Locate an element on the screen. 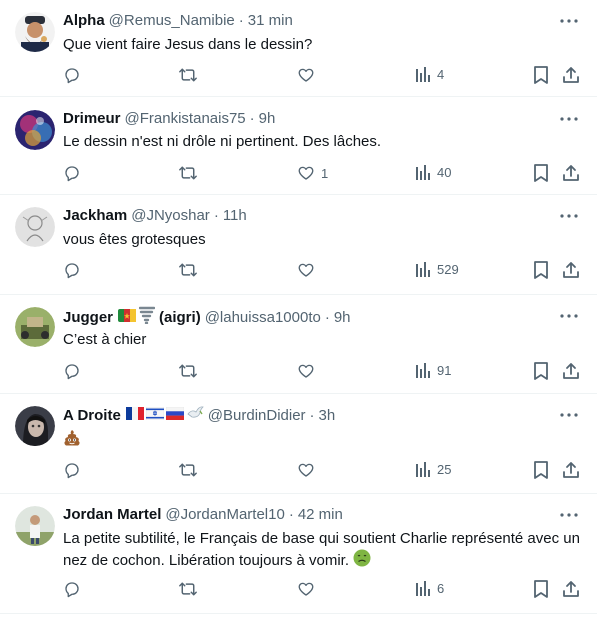 The width and height of the screenshot is (597, 619). display-name: Jugger is located at coordinates (88, 318).